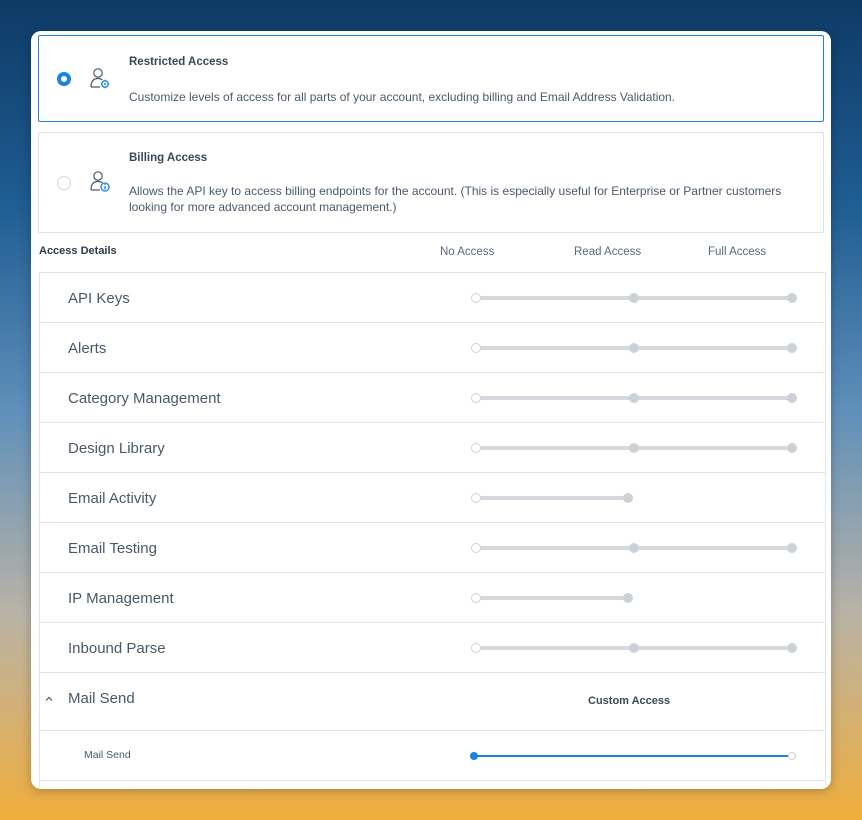  I want to click on sub-permission-row-mail-send: Mail Send, so click(432, 756).